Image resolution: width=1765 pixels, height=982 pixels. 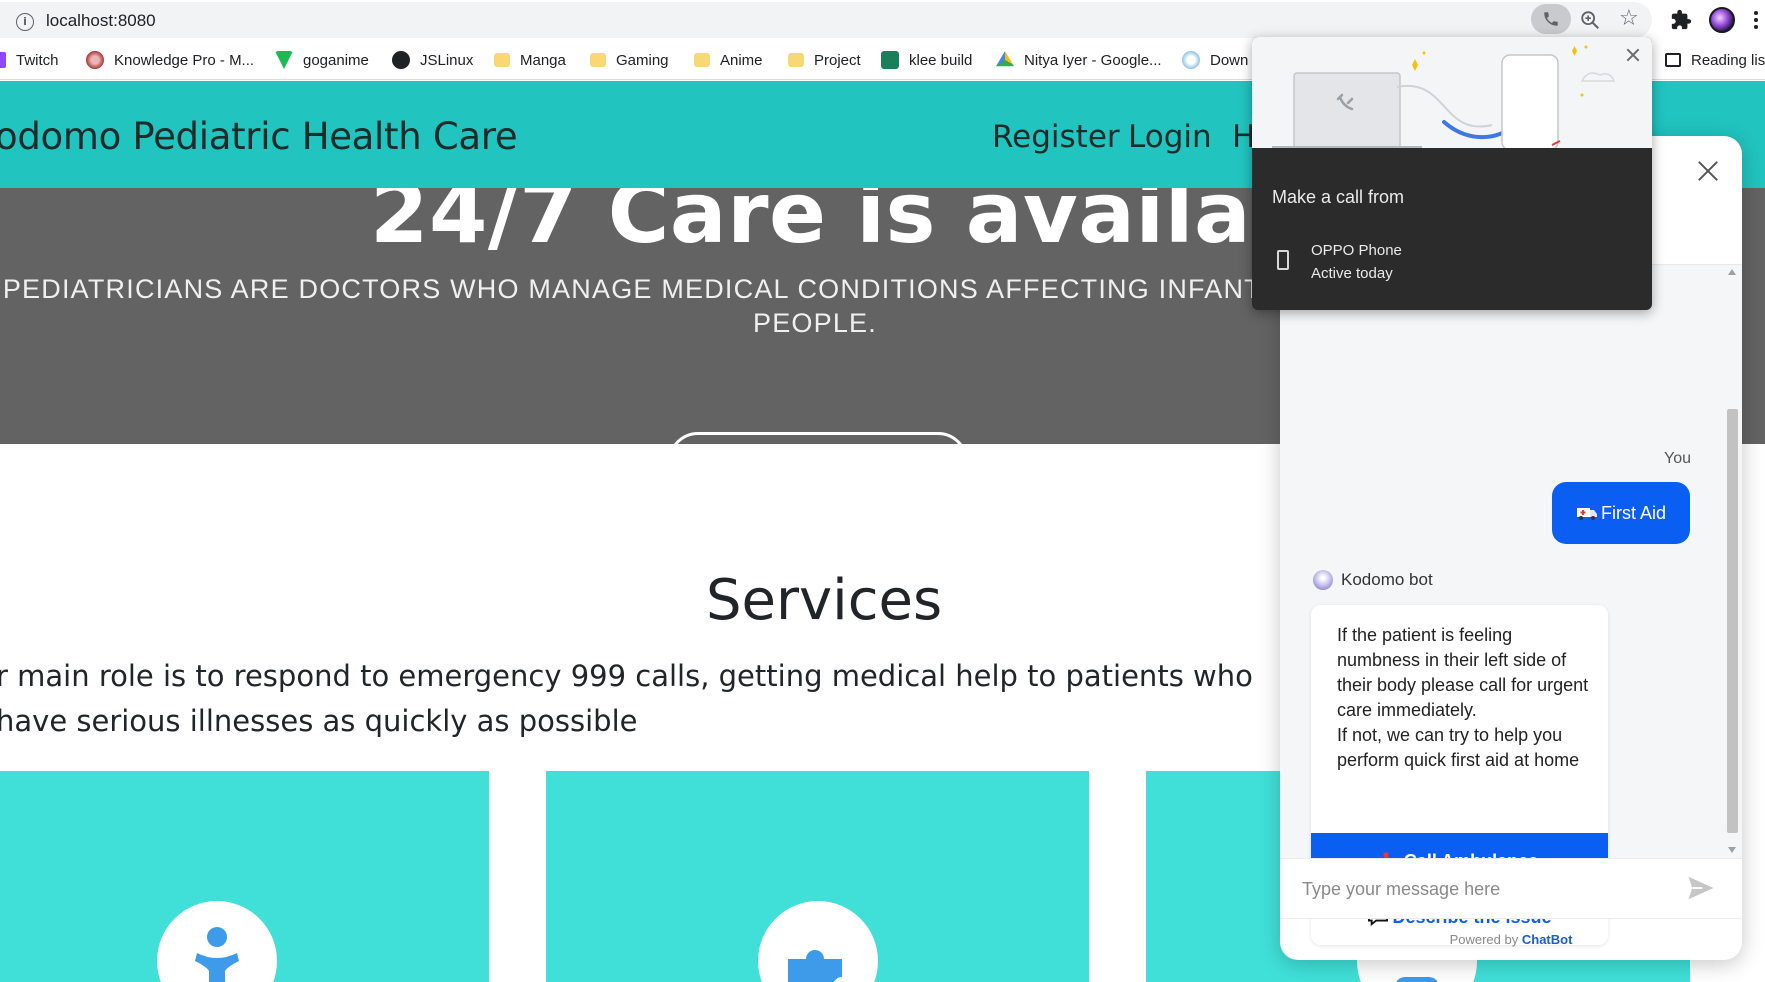 What do you see at coordinates (818, 941) in the screenshot?
I see `puzzle-icon` at bounding box center [818, 941].